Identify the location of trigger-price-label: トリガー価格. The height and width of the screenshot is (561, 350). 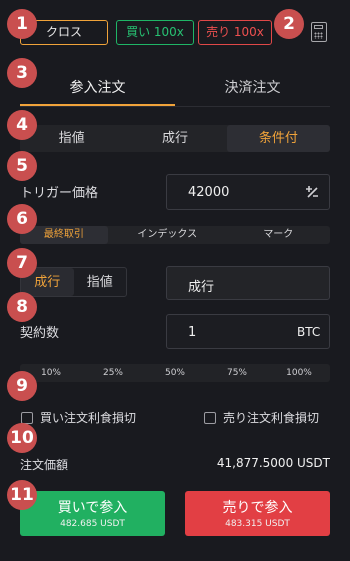
(59, 193).